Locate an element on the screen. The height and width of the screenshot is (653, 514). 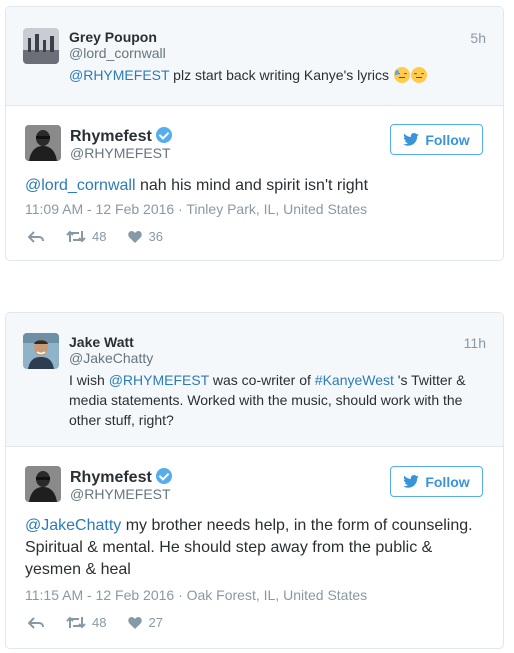
like-button: 36 is located at coordinates (145, 236).